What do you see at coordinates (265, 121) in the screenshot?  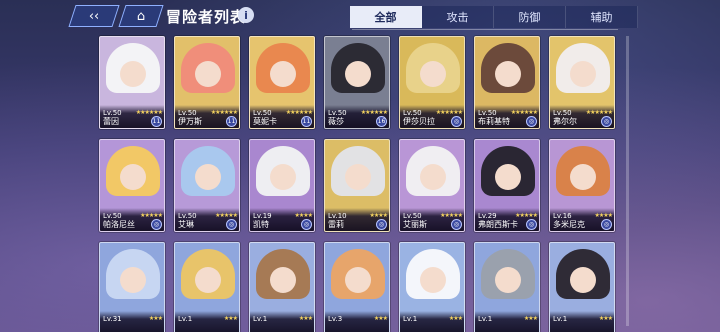 I see `adventurer-name: 莫妮卡` at bounding box center [265, 121].